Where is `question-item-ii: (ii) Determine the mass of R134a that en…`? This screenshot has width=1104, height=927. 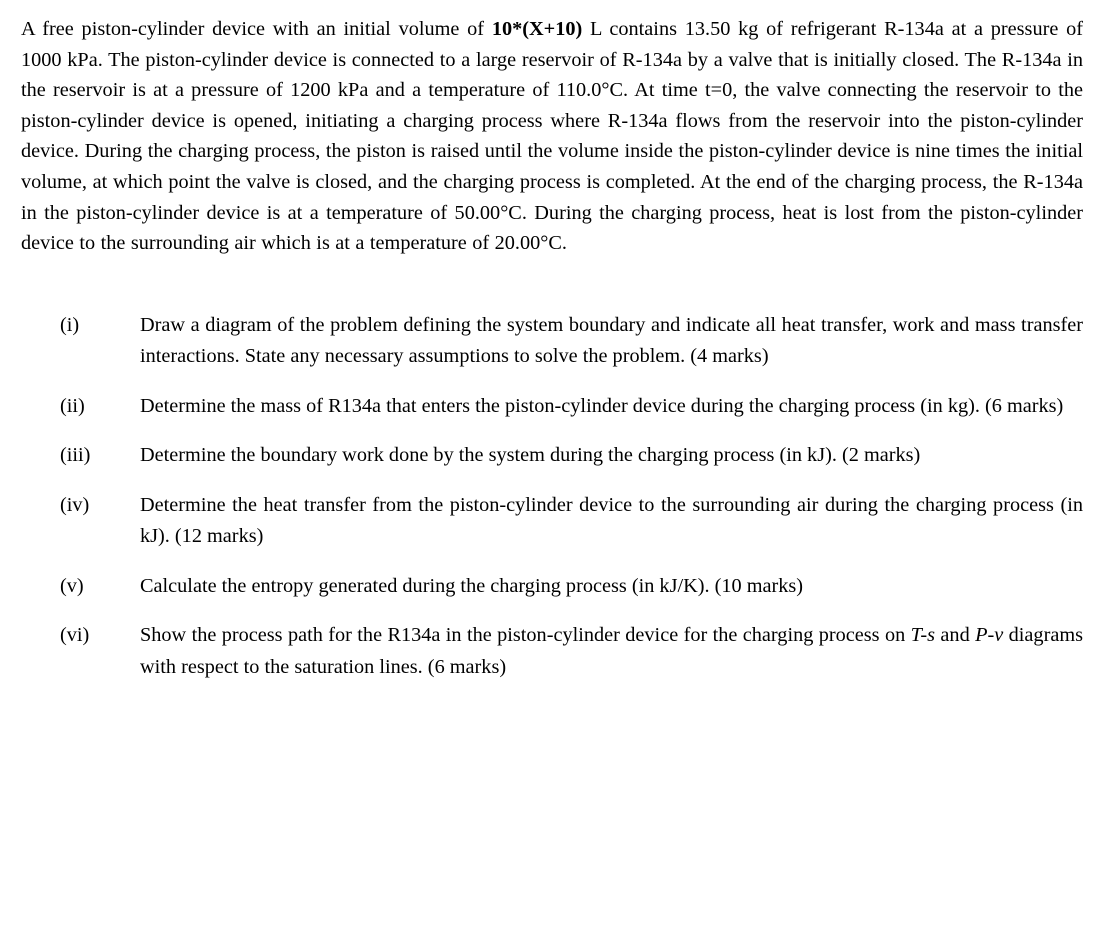 question-item-ii: (ii) Determine the mass of R134a that en… is located at coordinates (552, 407).